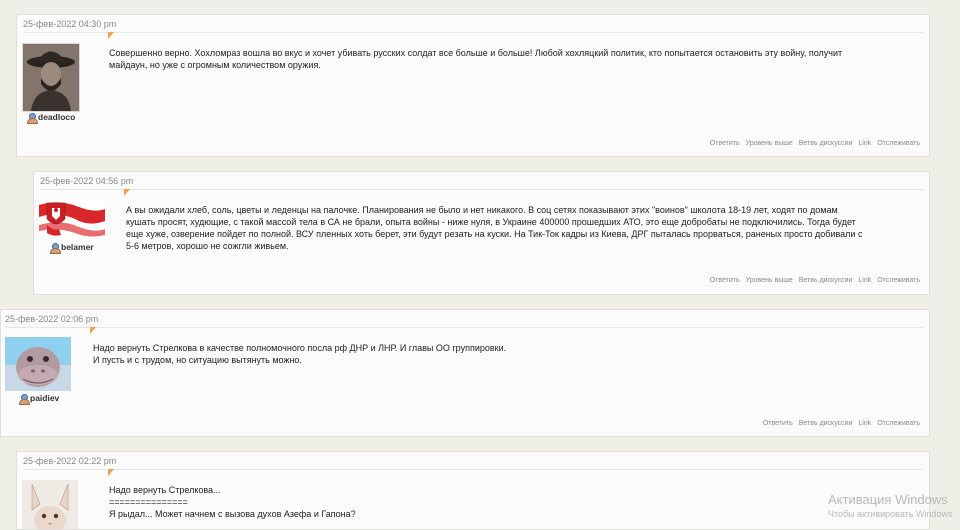 Image resolution: width=960 pixels, height=530 pixels. What do you see at coordinates (70, 461) in the screenshot?
I see `comment-date: 25-фев-2022 02:22 pm` at bounding box center [70, 461].